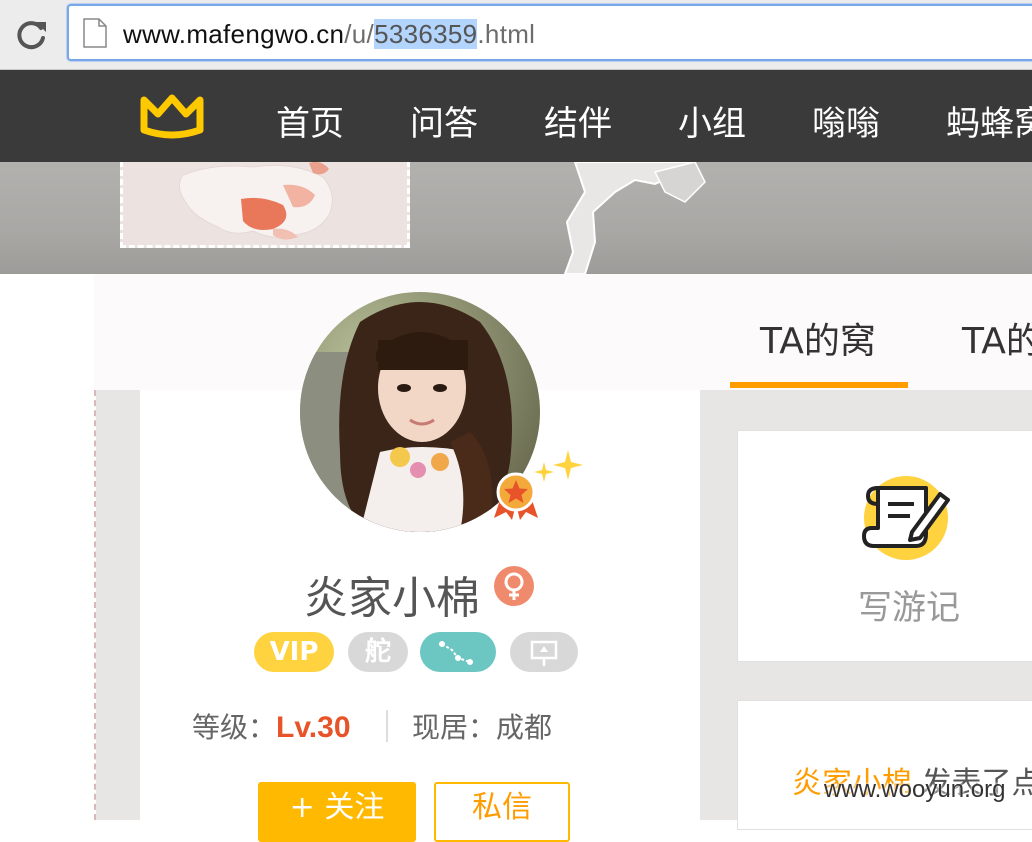 The width and height of the screenshot is (1032, 842). What do you see at coordinates (908, 517) in the screenshot?
I see `write-travelogue-icon` at bounding box center [908, 517].